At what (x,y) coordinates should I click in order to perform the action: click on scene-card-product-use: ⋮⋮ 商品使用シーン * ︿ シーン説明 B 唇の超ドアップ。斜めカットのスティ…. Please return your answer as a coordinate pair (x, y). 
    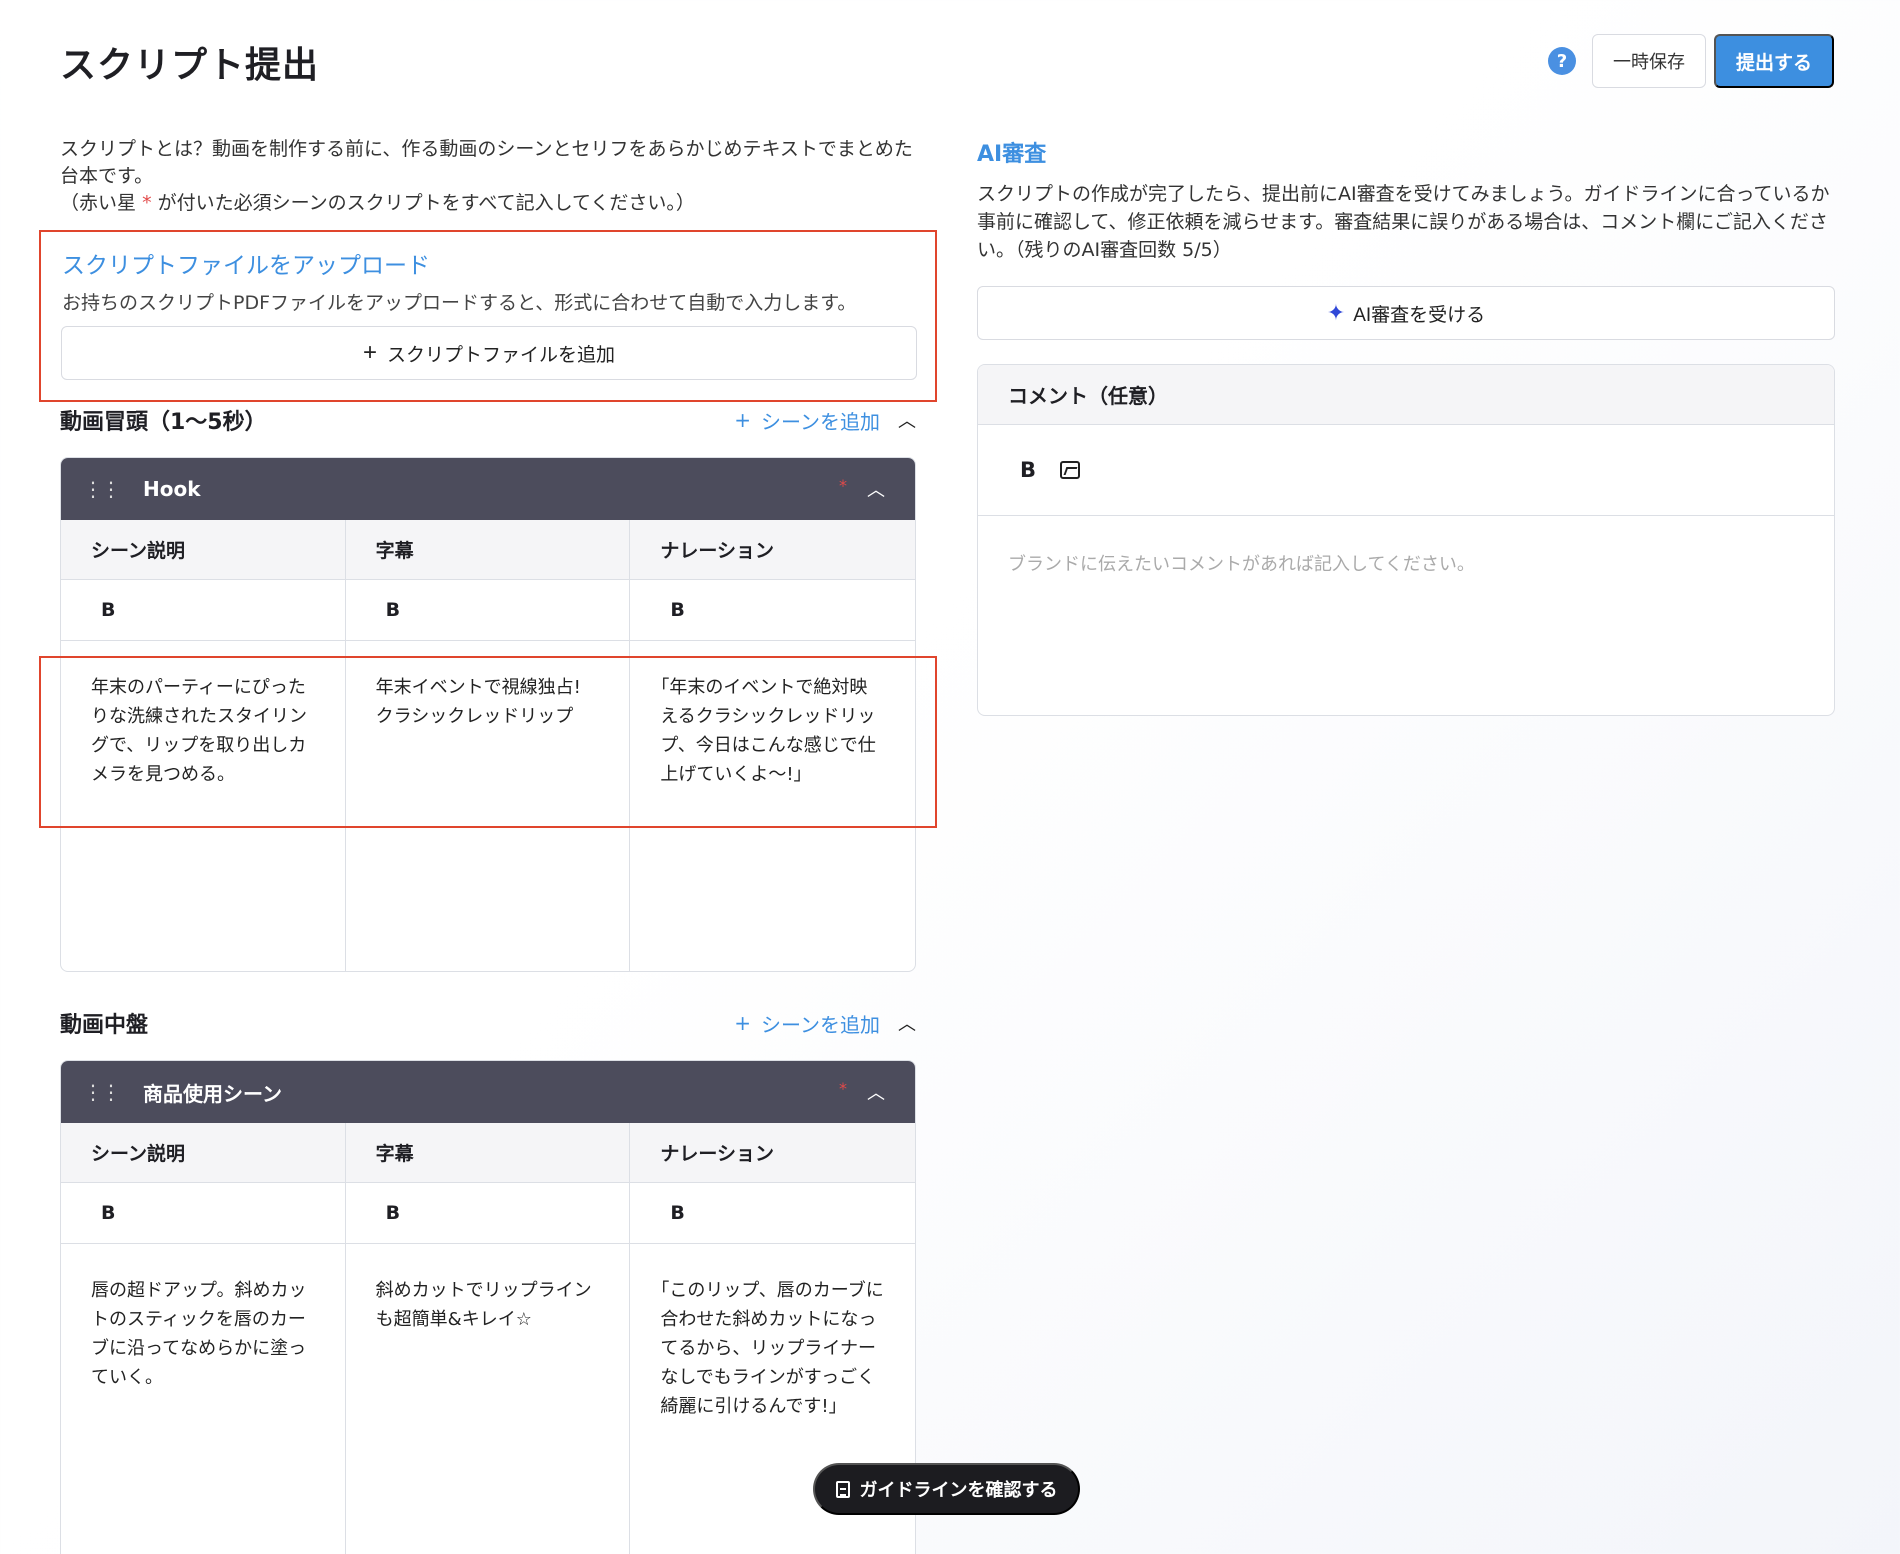
    Looking at the image, I should click on (488, 1307).